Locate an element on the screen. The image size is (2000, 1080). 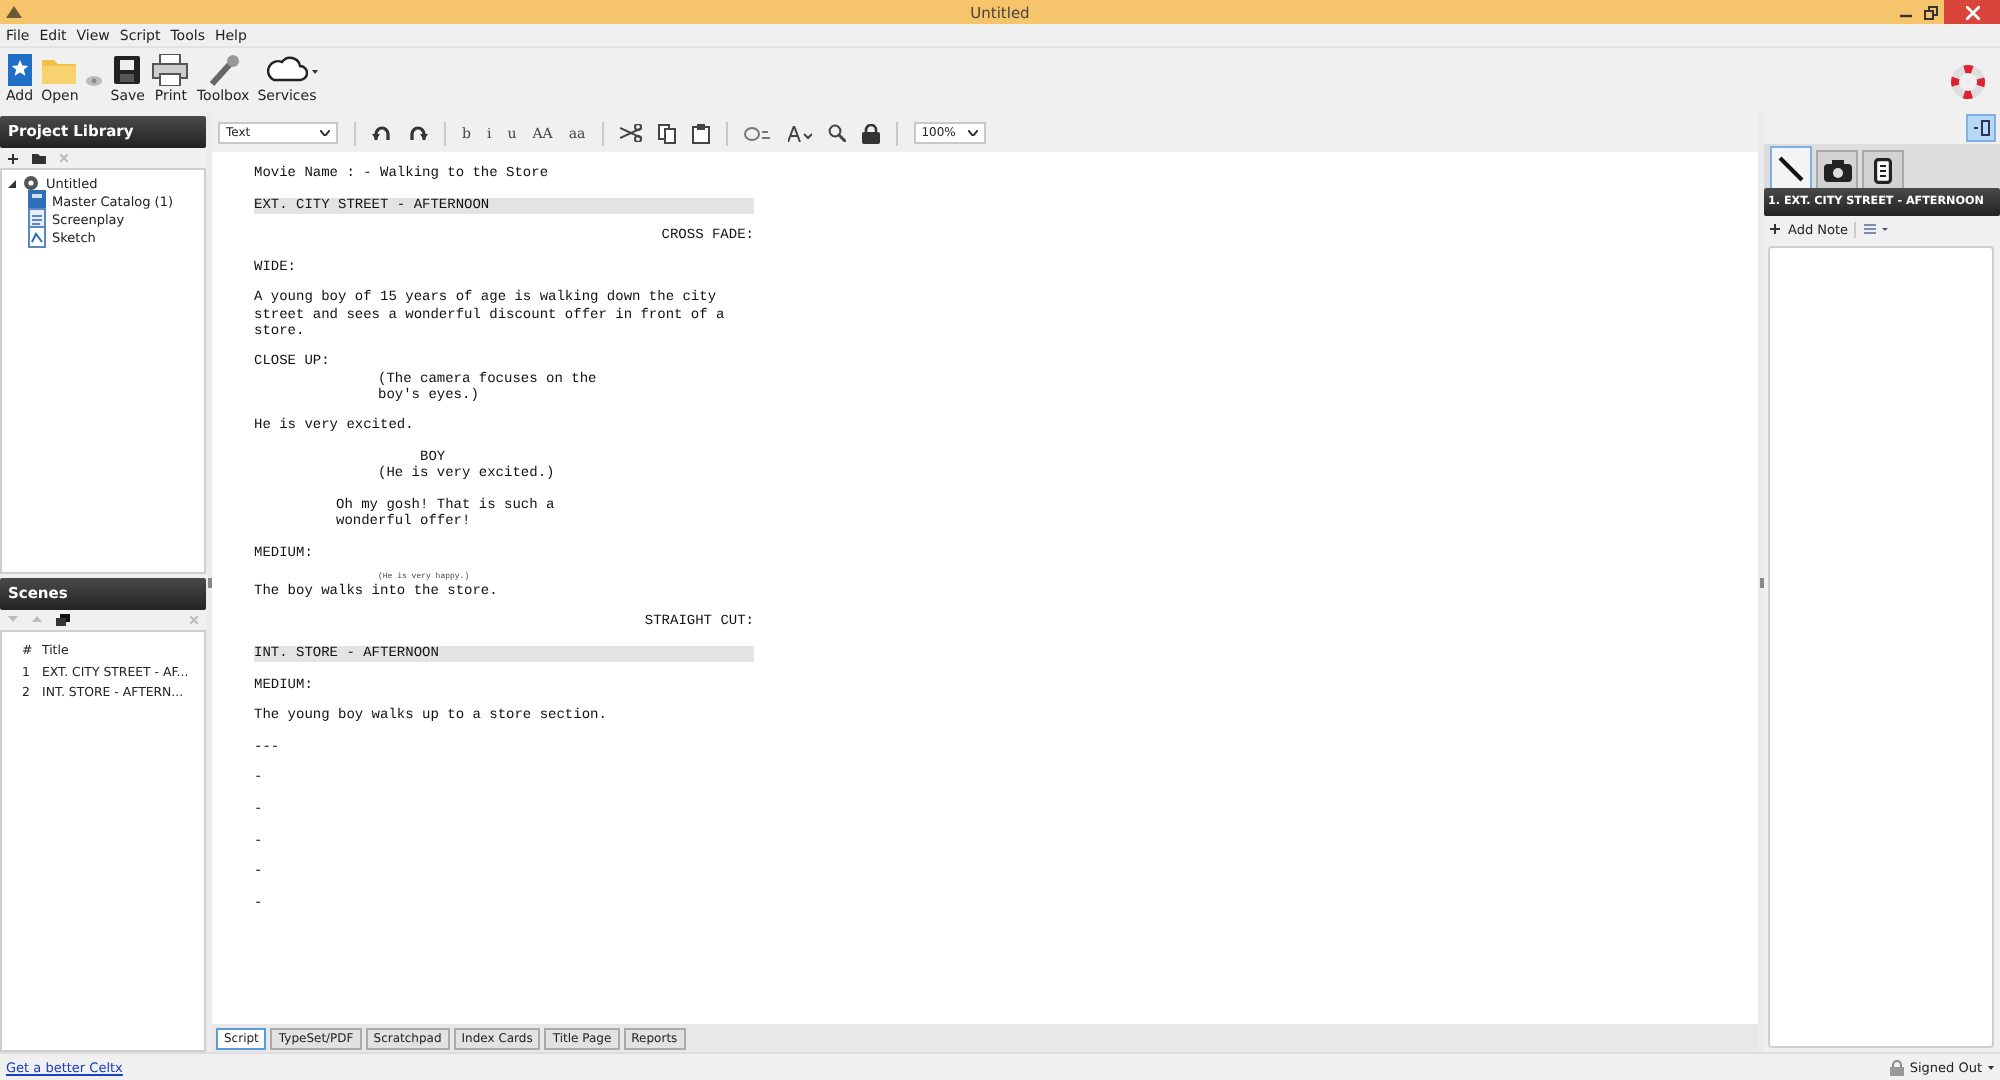
printer-icon is located at coordinates (170, 69).